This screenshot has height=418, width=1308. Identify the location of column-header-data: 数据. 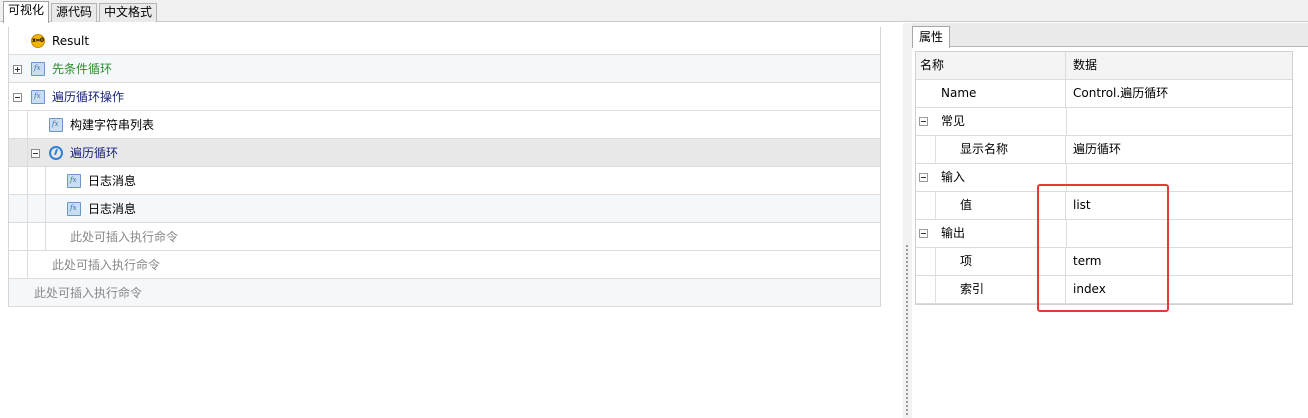
(1085, 65).